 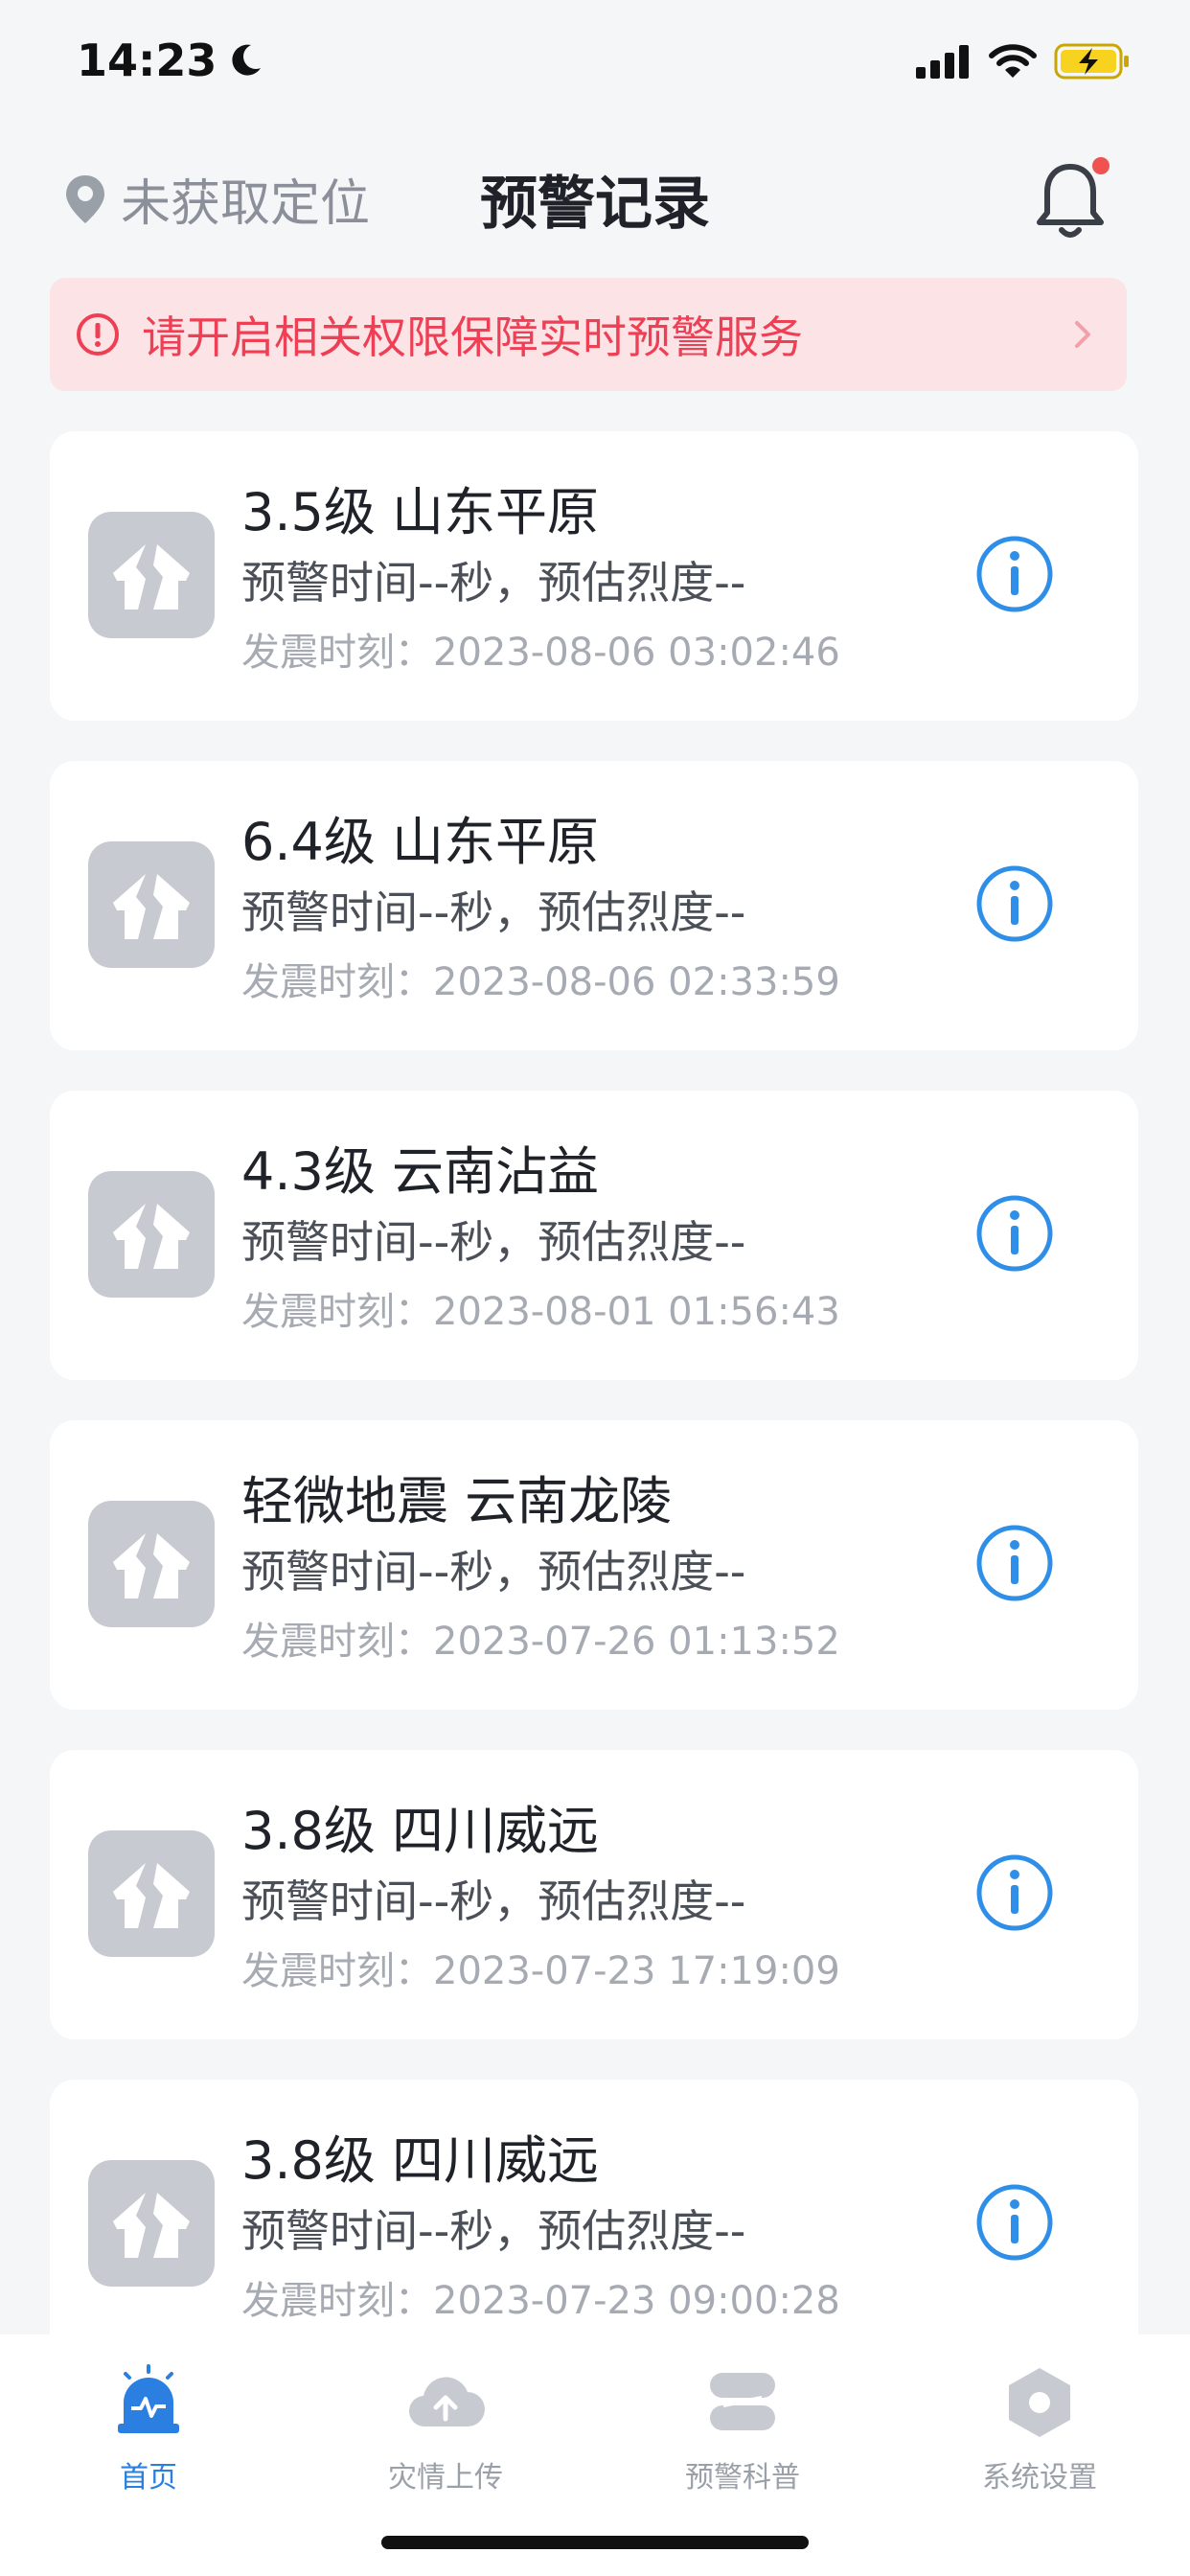 What do you see at coordinates (1039, 2402) in the screenshot?
I see `settings-hexagon-icon` at bounding box center [1039, 2402].